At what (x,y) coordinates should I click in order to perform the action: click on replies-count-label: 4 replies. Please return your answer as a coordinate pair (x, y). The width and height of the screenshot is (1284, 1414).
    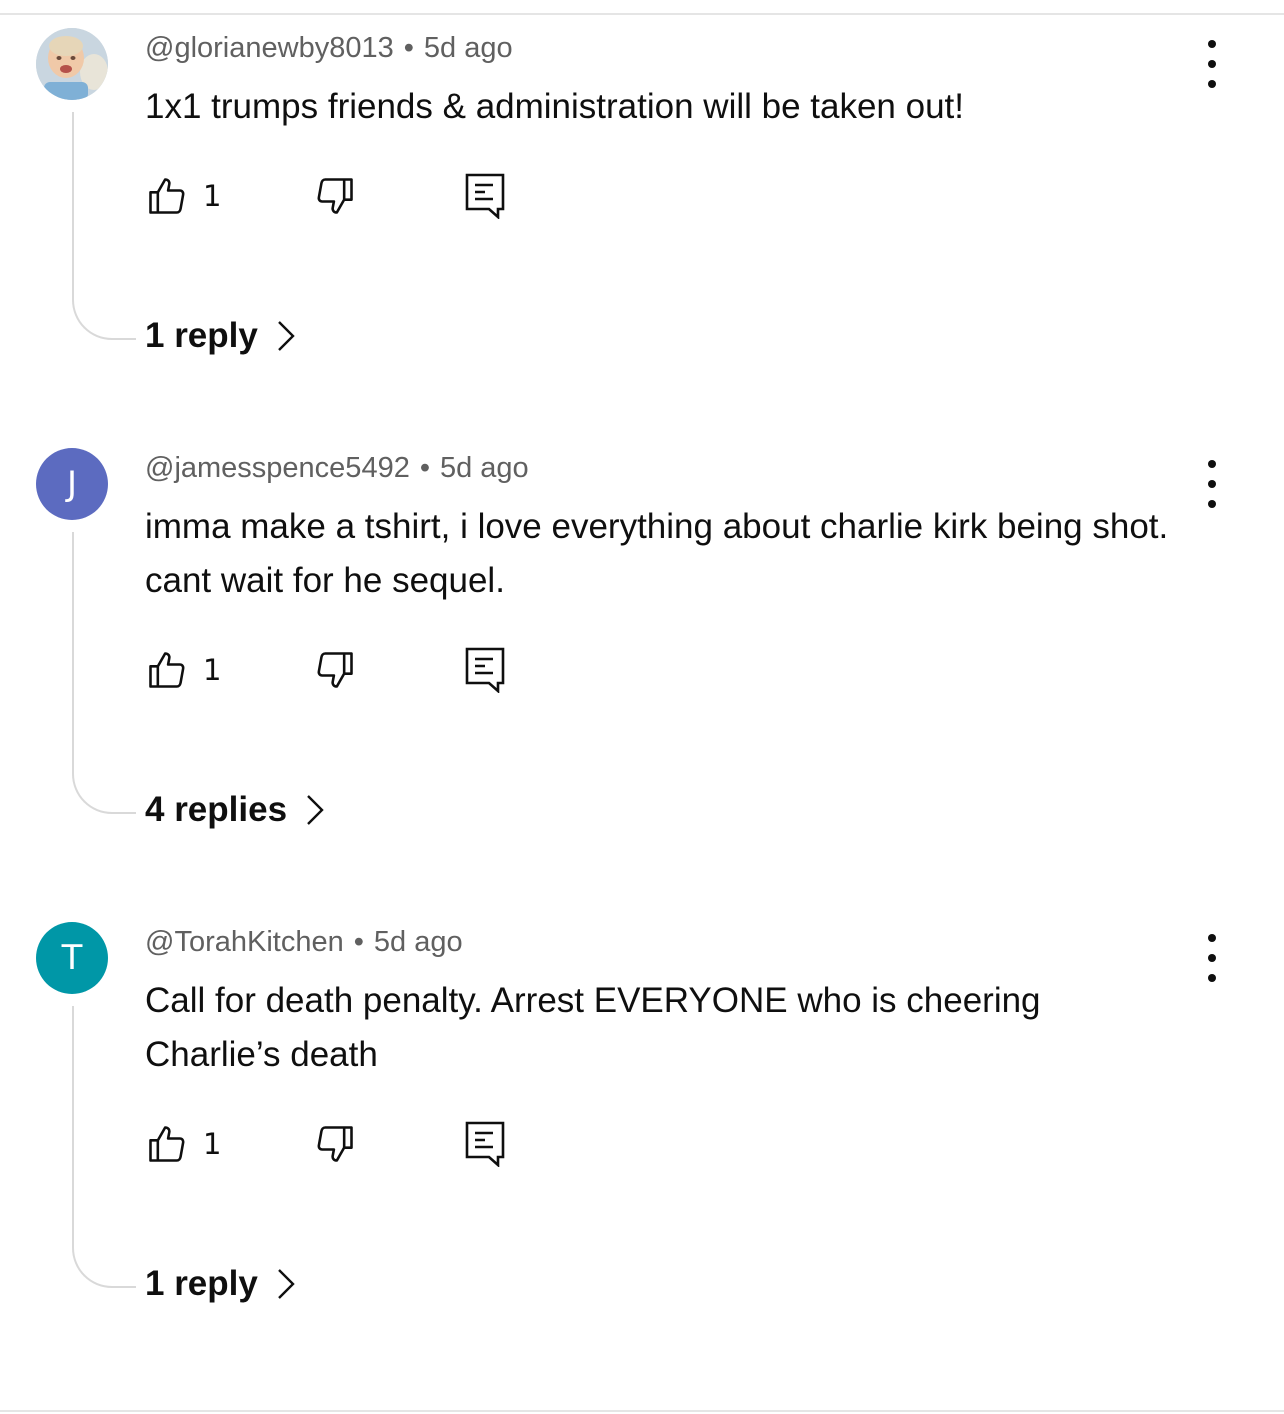
    Looking at the image, I should click on (216, 809).